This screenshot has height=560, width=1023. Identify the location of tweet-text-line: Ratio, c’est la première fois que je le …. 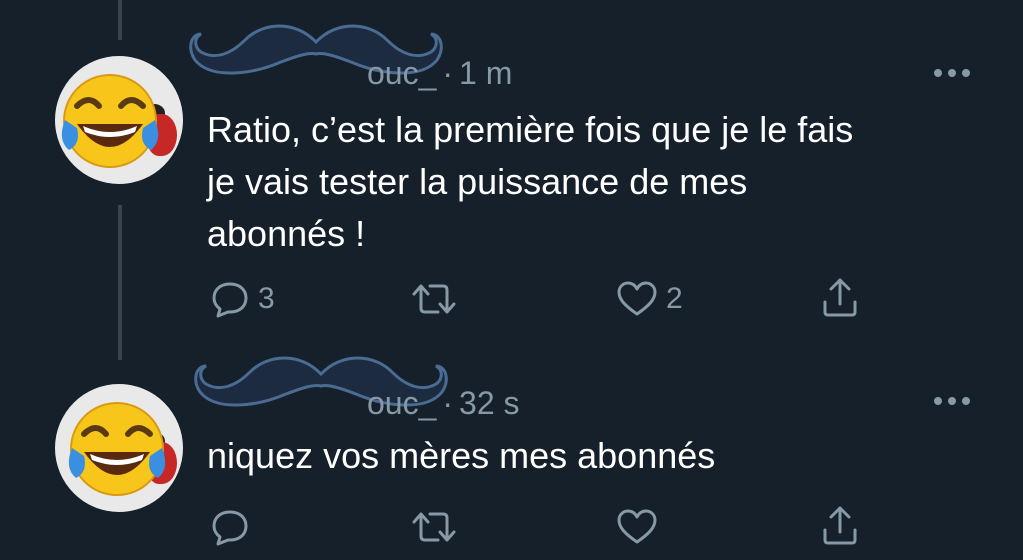
(530, 129).